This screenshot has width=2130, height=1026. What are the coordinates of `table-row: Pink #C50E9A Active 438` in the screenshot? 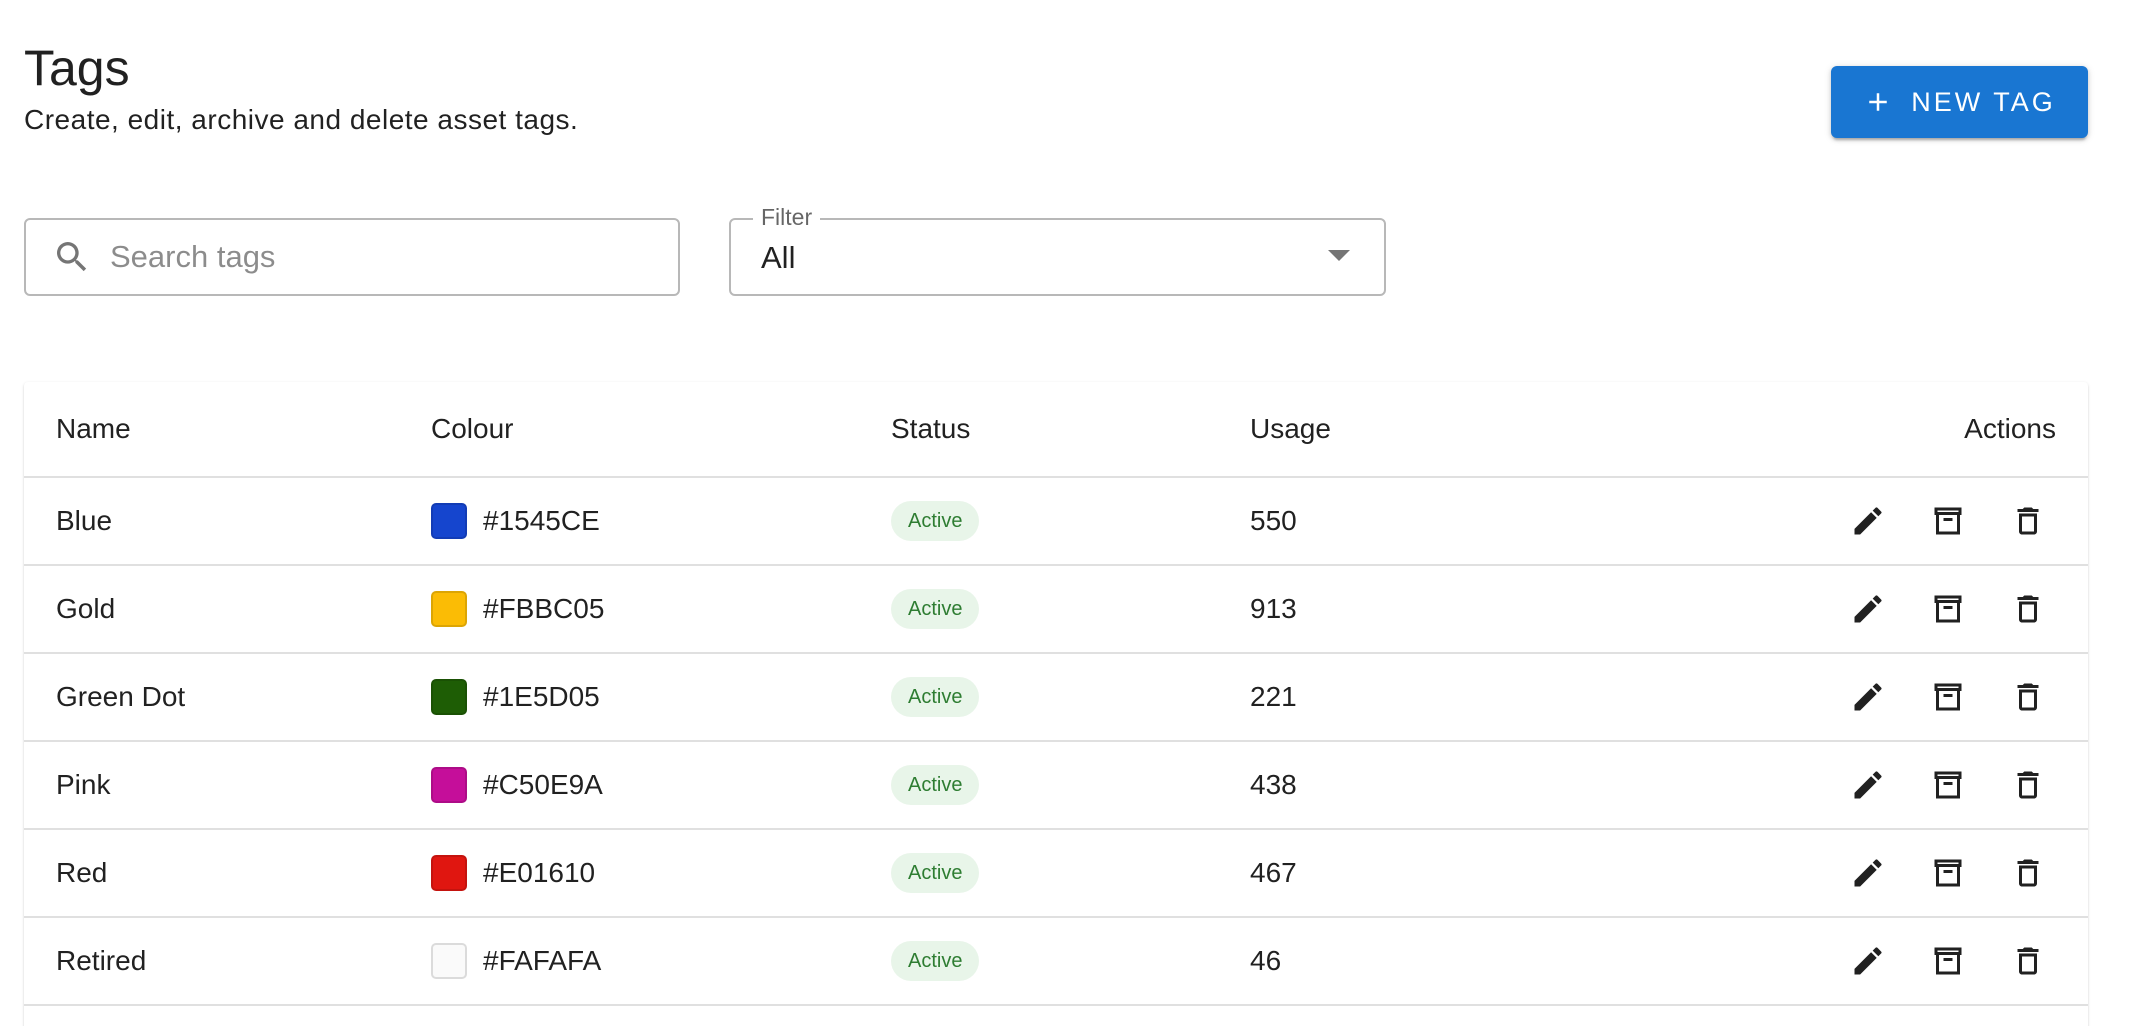 It's located at (1056, 785).